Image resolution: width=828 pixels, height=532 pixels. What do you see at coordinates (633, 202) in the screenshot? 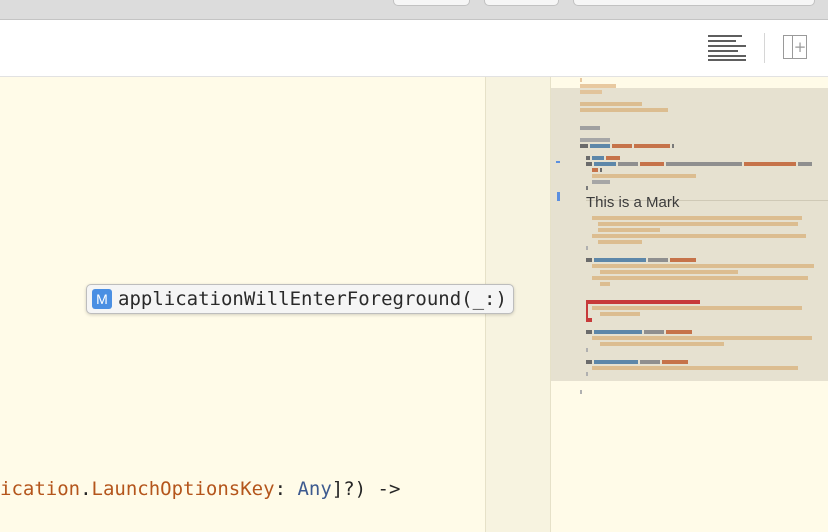
I see `minimap-mark-label: This is a Mark` at bounding box center [633, 202].